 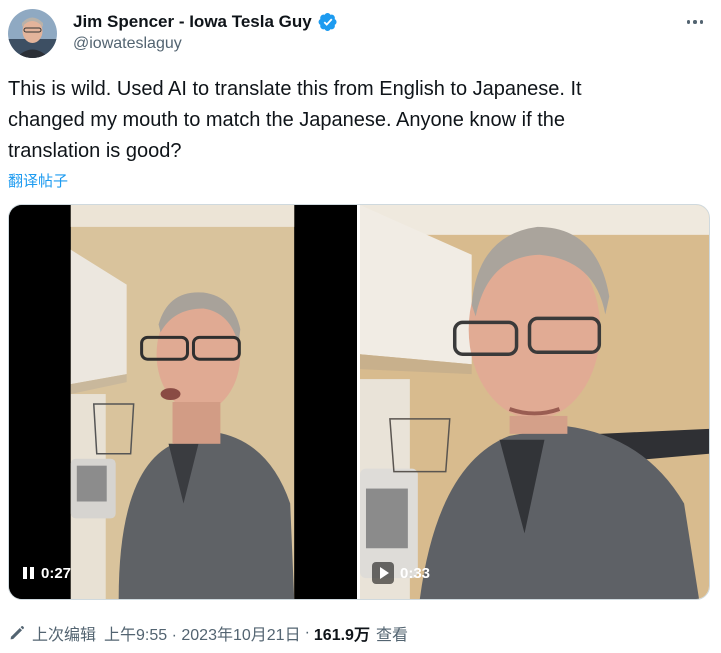 I want to click on play-icon, so click(x=383, y=573).